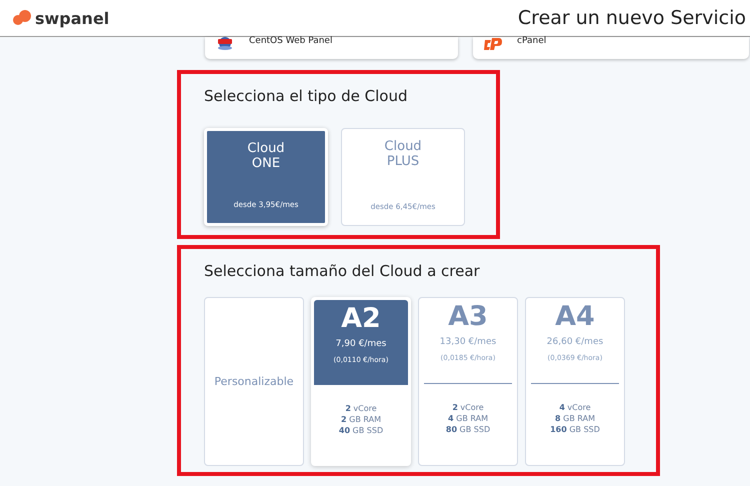  What do you see at coordinates (290, 41) in the screenshot?
I see `panel-name: CentOS Web Panel` at bounding box center [290, 41].